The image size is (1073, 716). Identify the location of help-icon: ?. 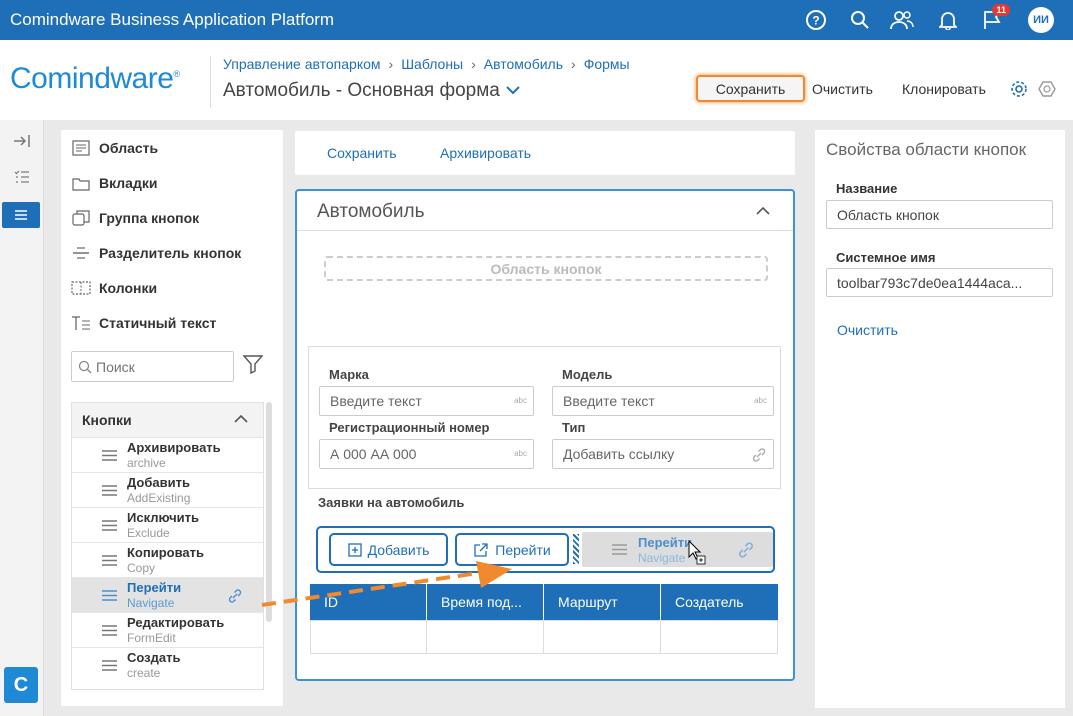
(816, 20).